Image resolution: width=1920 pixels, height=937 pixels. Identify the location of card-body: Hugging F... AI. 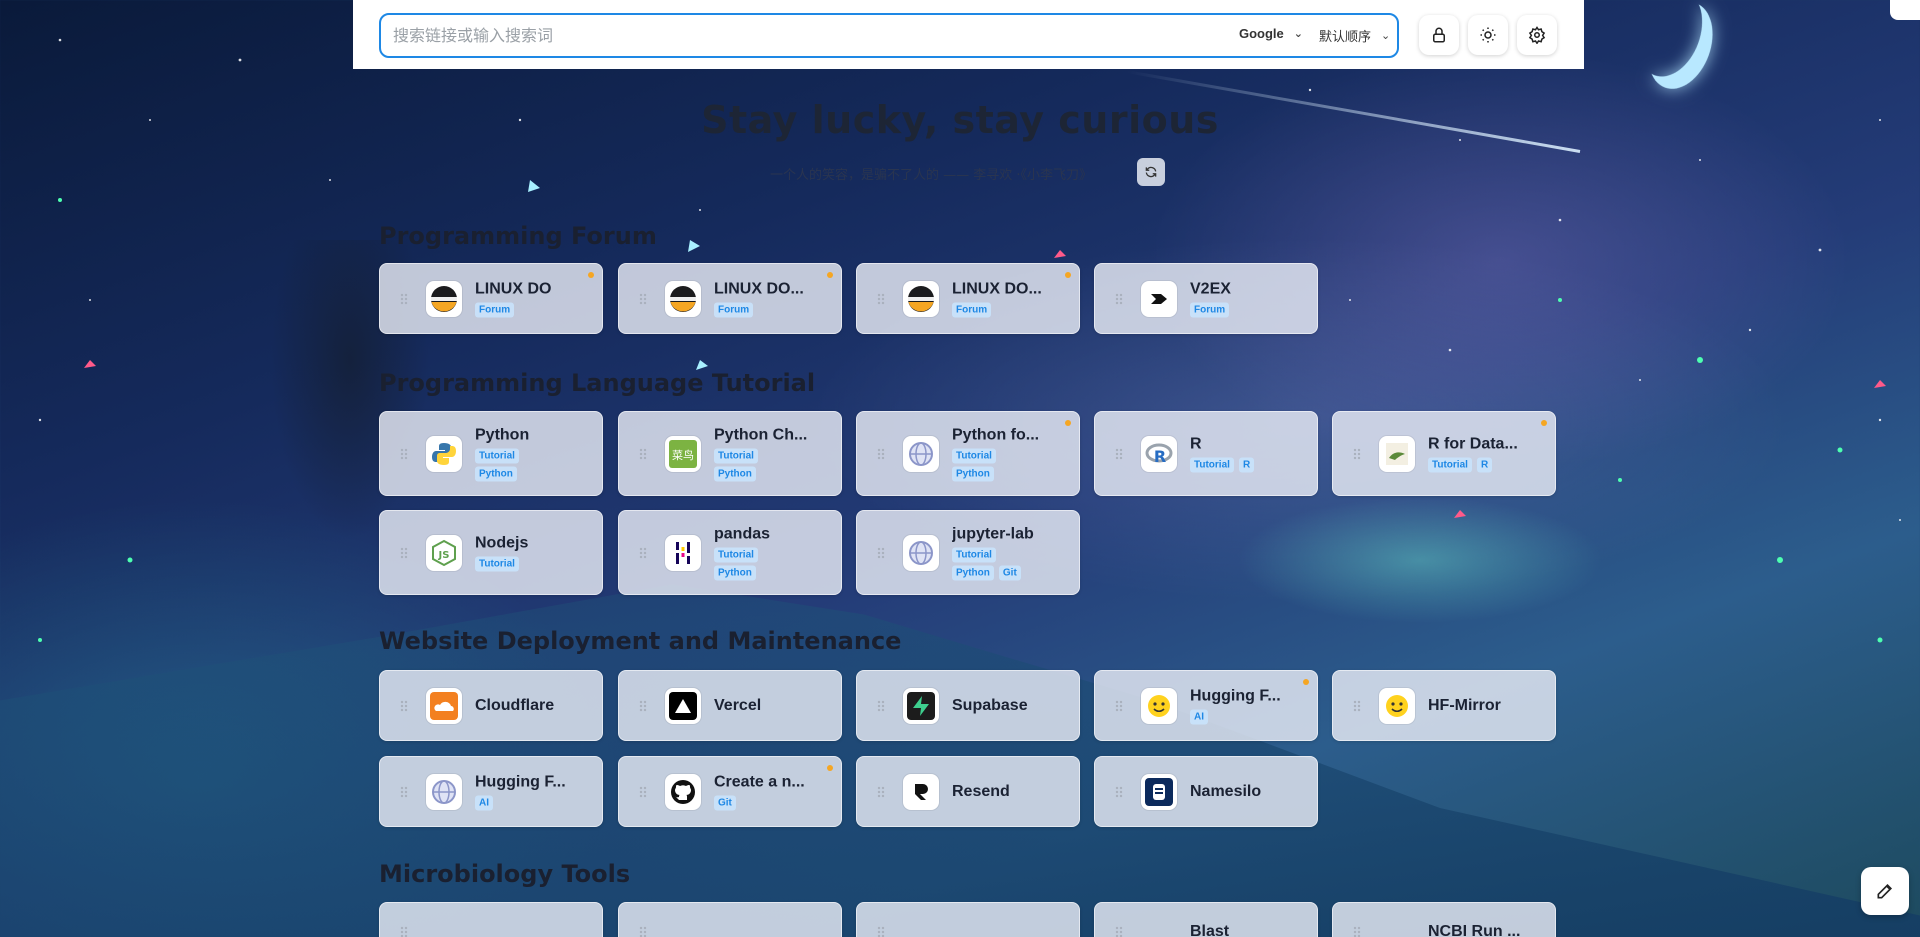
(532, 791).